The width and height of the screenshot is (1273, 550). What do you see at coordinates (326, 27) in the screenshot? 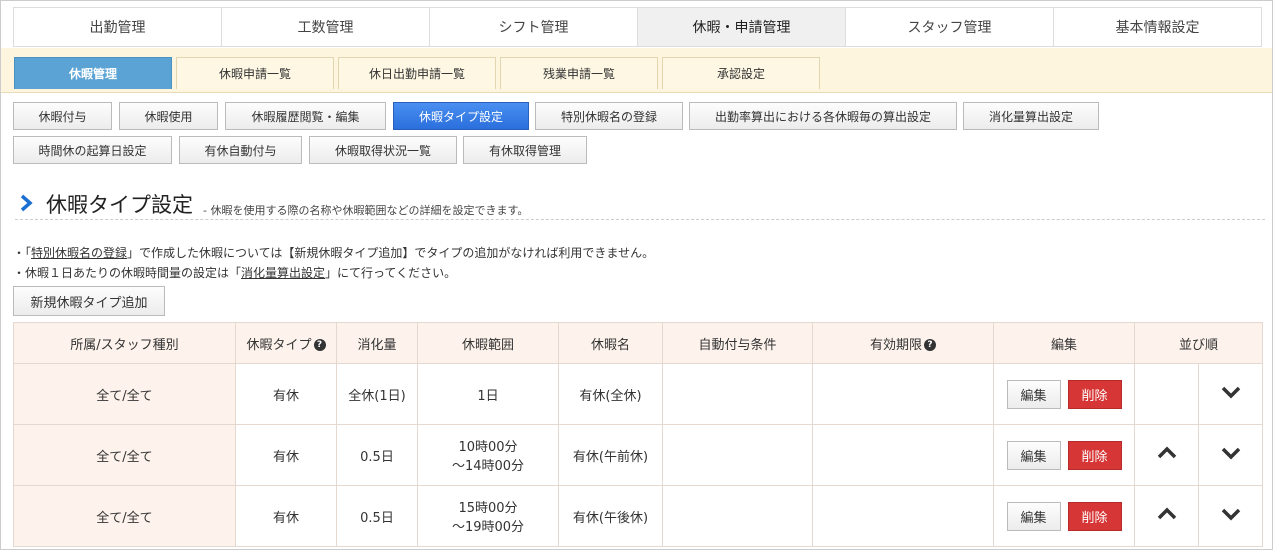
I see `tab-workhours: 工数管理` at bounding box center [326, 27].